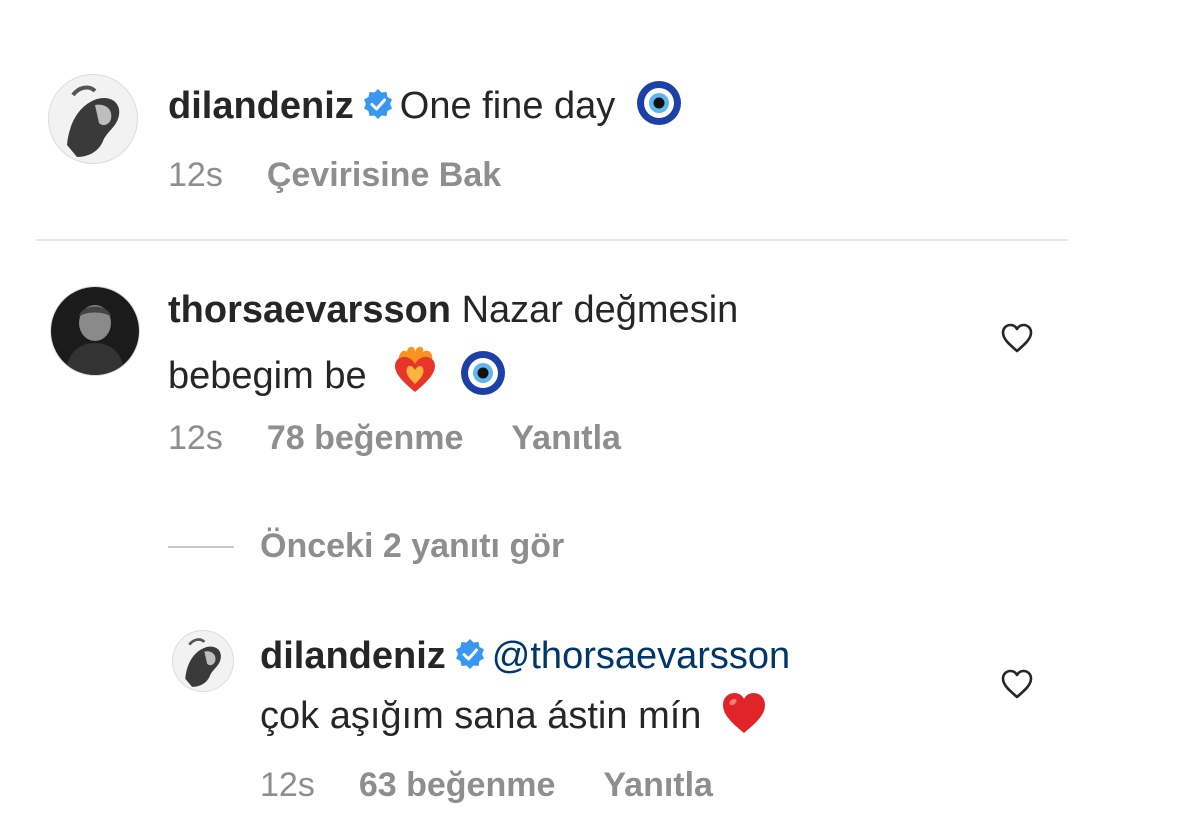  Describe the element at coordinates (412, 546) in the screenshot. I see `view-replies-label: Önceki 2 yanıtı gör` at that location.